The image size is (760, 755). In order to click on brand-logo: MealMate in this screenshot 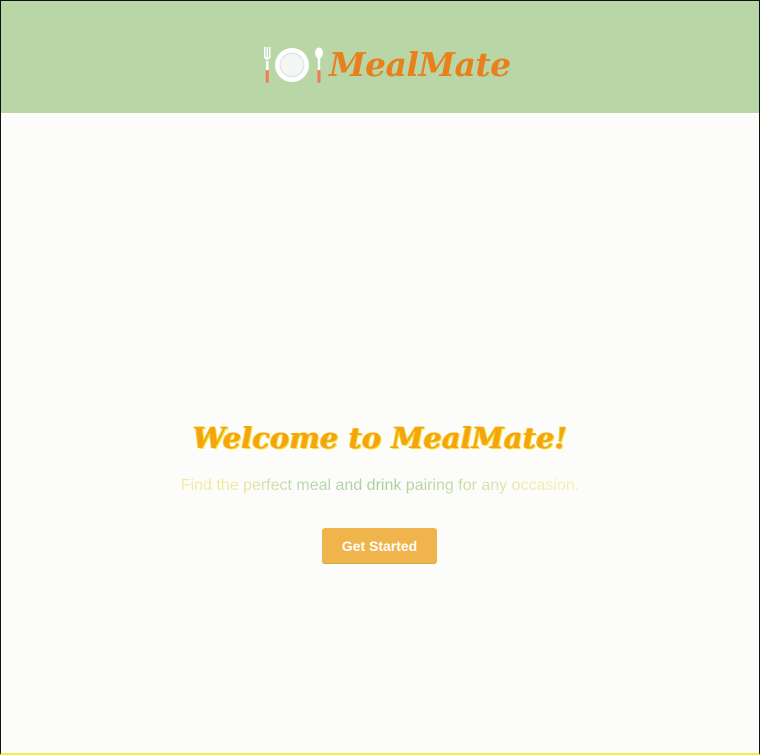, I will do `click(387, 65)`.